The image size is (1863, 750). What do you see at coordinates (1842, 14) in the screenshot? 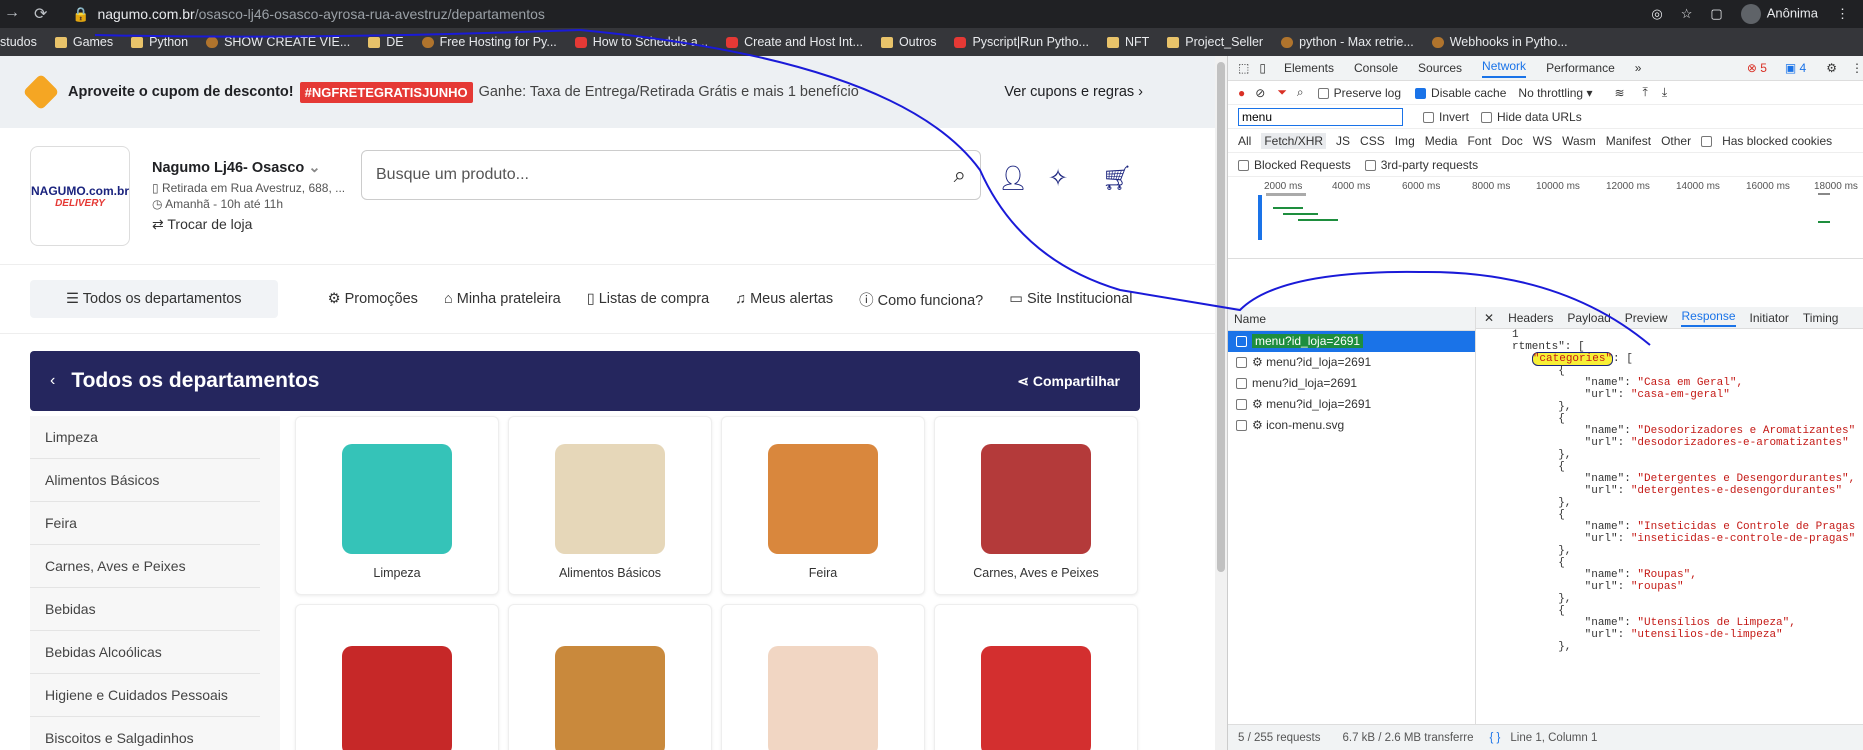
I see `menu-icon: ⋮` at bounding box center [1842, 14].